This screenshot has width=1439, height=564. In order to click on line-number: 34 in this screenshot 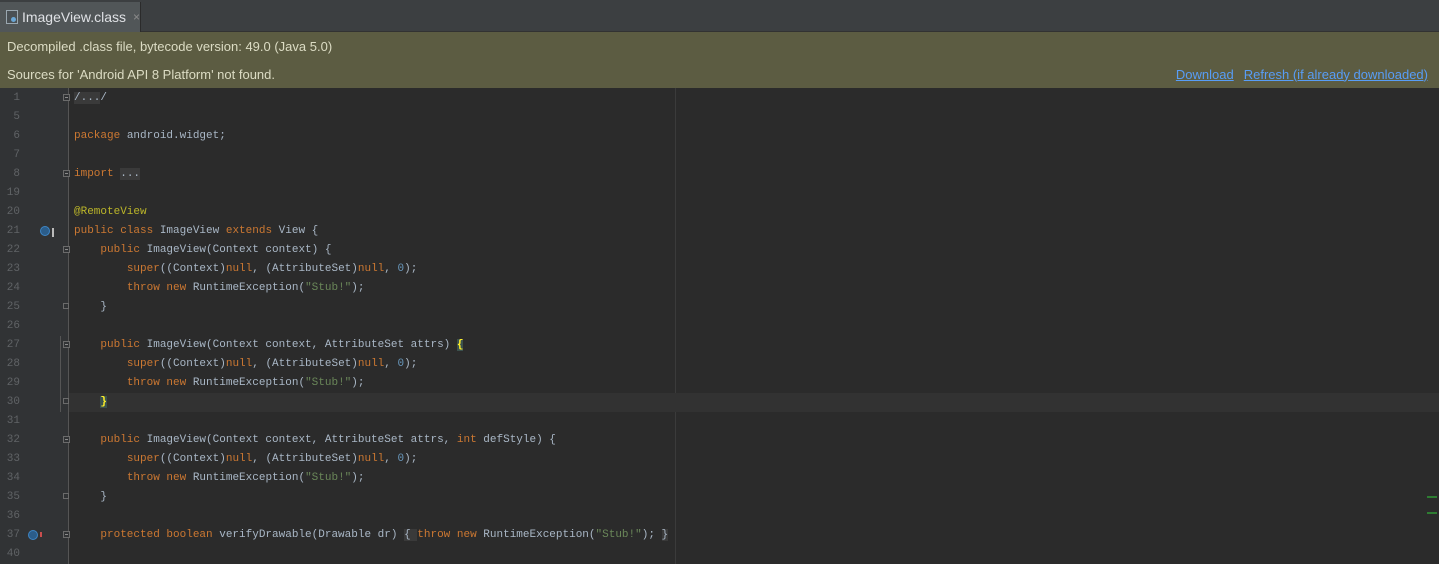, I will do `click(13, 478)`.